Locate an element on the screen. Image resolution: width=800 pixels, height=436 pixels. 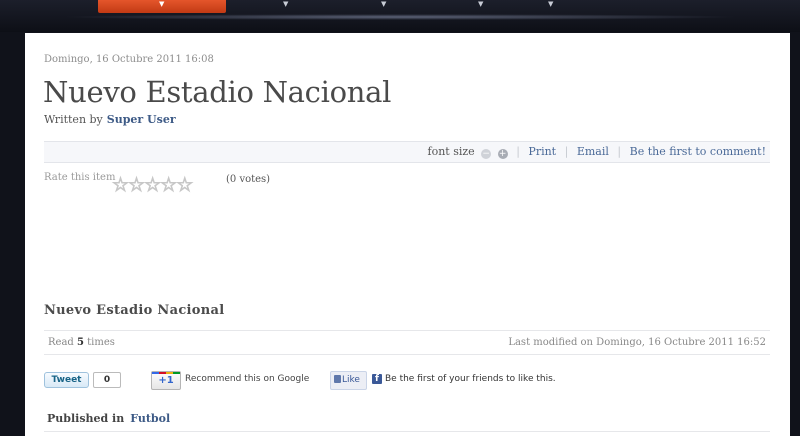
tweet-count: 0 is located at coordinates (107, 380).